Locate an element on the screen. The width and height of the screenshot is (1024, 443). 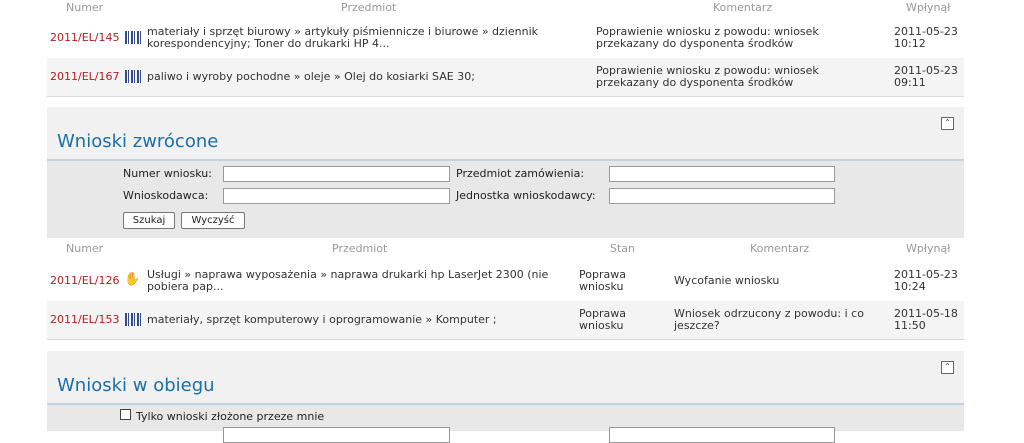
applicant-unit-input is located at coordinates (722, 196).